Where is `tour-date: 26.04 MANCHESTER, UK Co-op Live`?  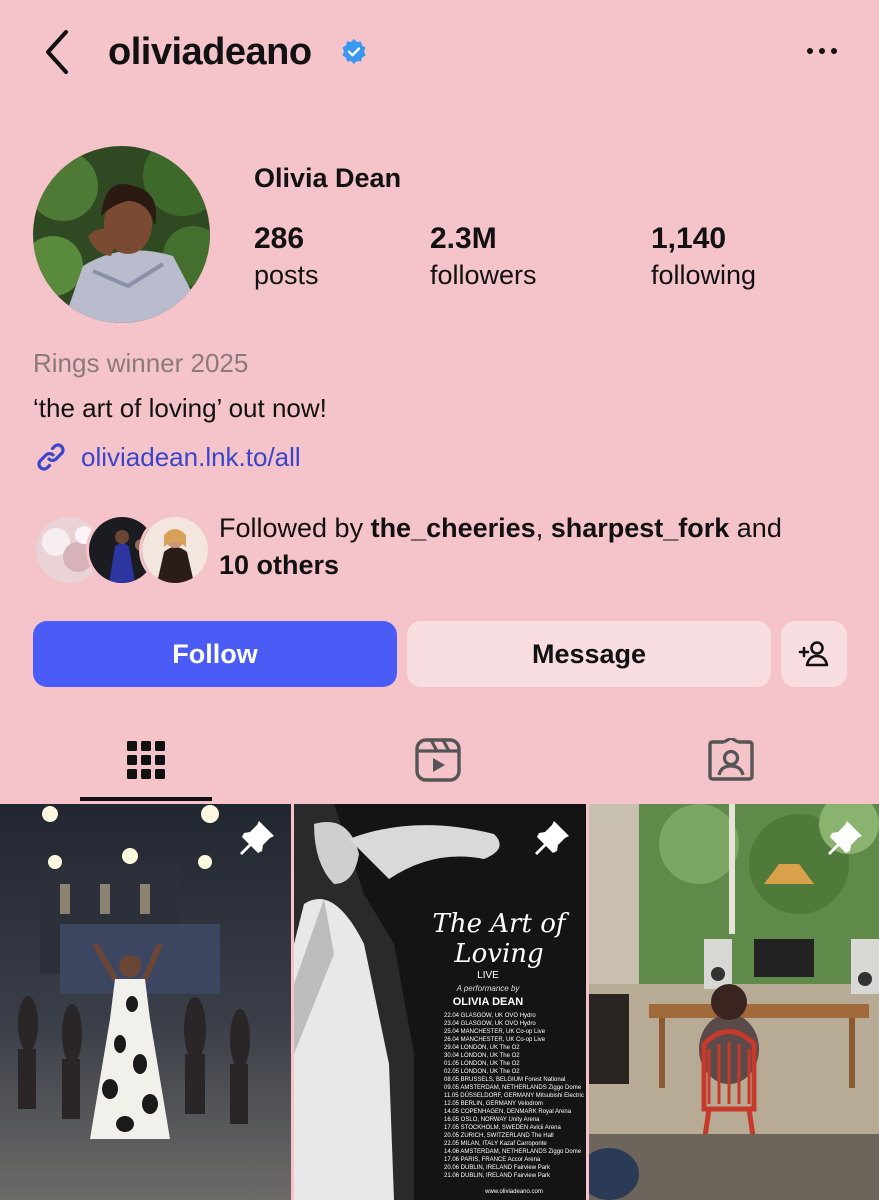
tour-date: 26.04 MANCHESTER, UK Co-op Live is located at coordinates (495, 1040).